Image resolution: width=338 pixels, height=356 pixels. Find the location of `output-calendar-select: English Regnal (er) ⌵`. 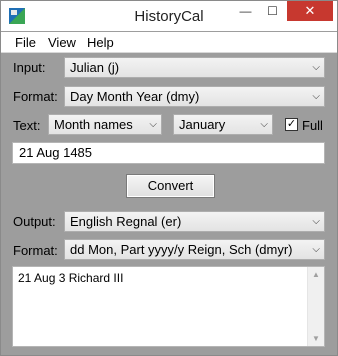

output-calendar-select: English Regnal (er) ⌵ is located at coordinates (194, 221).